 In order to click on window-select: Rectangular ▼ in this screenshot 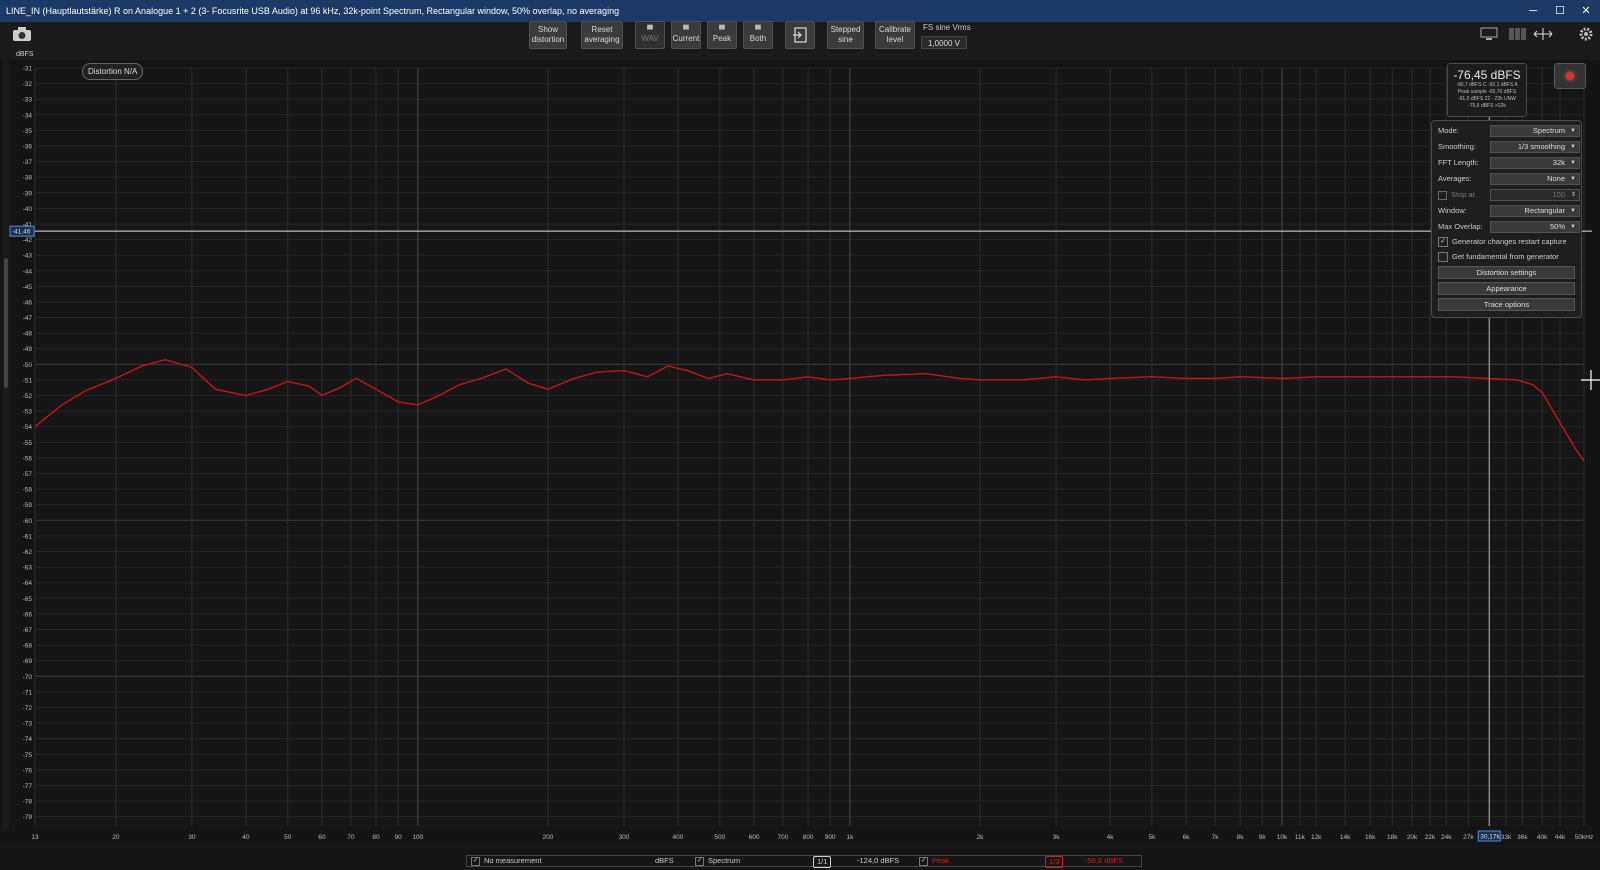, I will do `click(1535, 211)`.